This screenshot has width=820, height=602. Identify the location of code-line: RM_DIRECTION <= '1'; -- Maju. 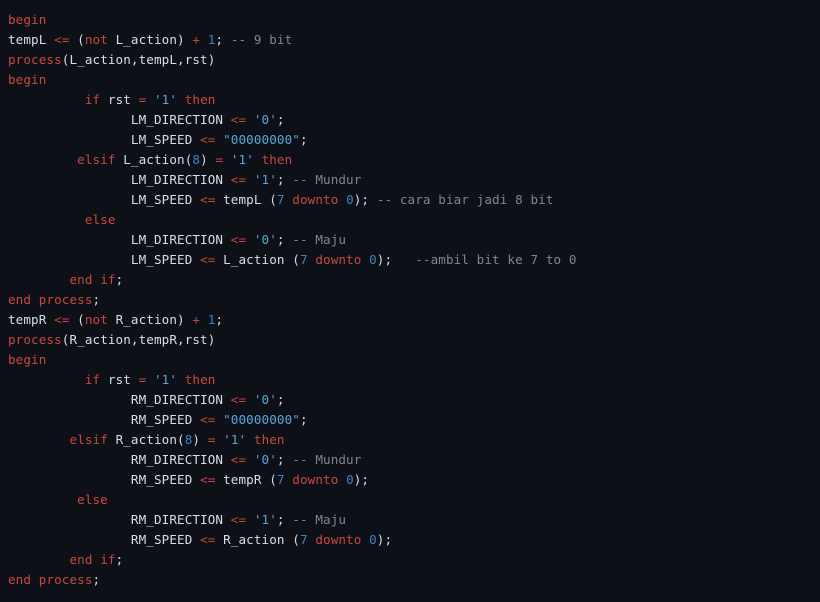
(410, 520).